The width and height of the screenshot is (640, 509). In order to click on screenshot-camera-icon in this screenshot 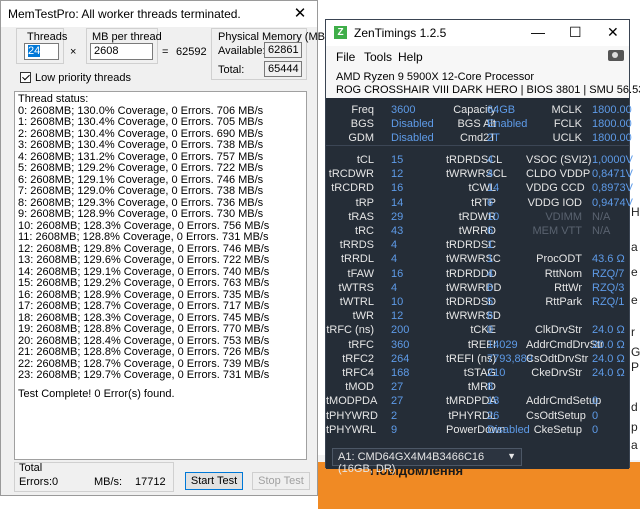, I will do `click(616, 55)`.